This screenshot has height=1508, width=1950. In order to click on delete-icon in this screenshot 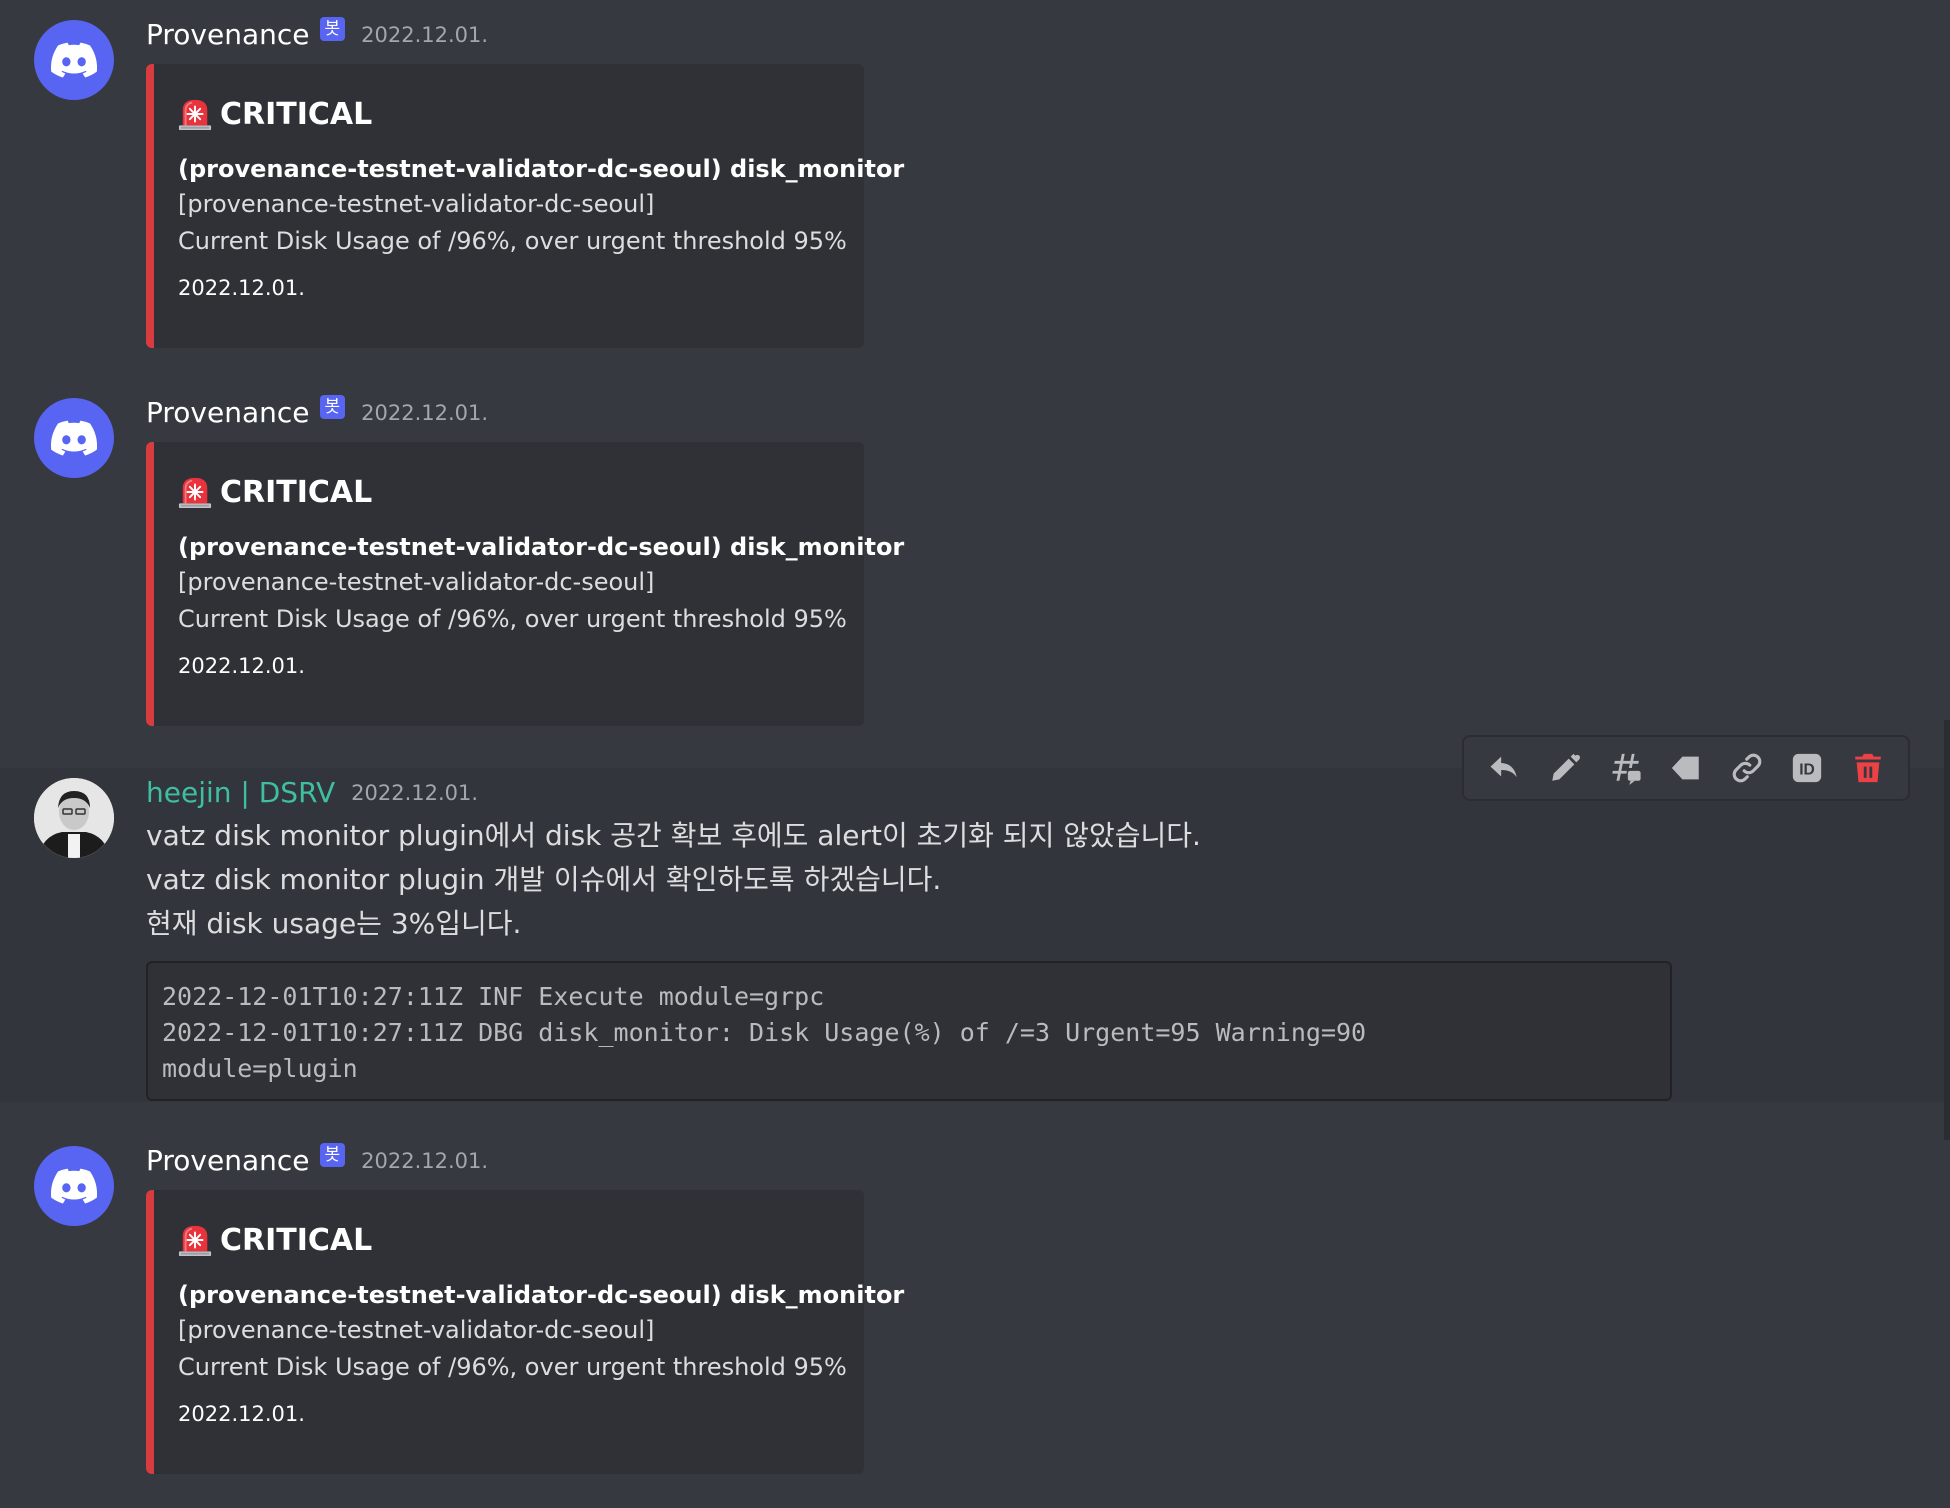, I will do `click(1867, 768)`.